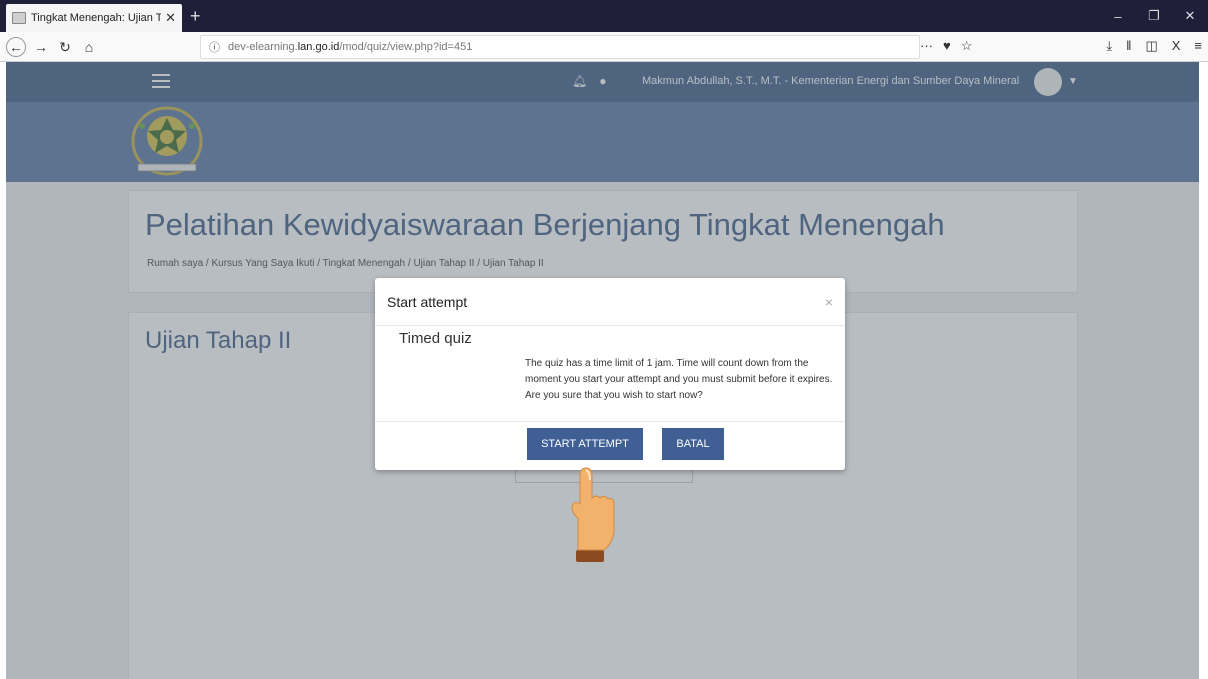 Image resolution: width=1208 pixels, height=679 pixels. I want to click on browser-tab: Tingkat Menengah: Ujian Tahap ✕, so click(94, 18).